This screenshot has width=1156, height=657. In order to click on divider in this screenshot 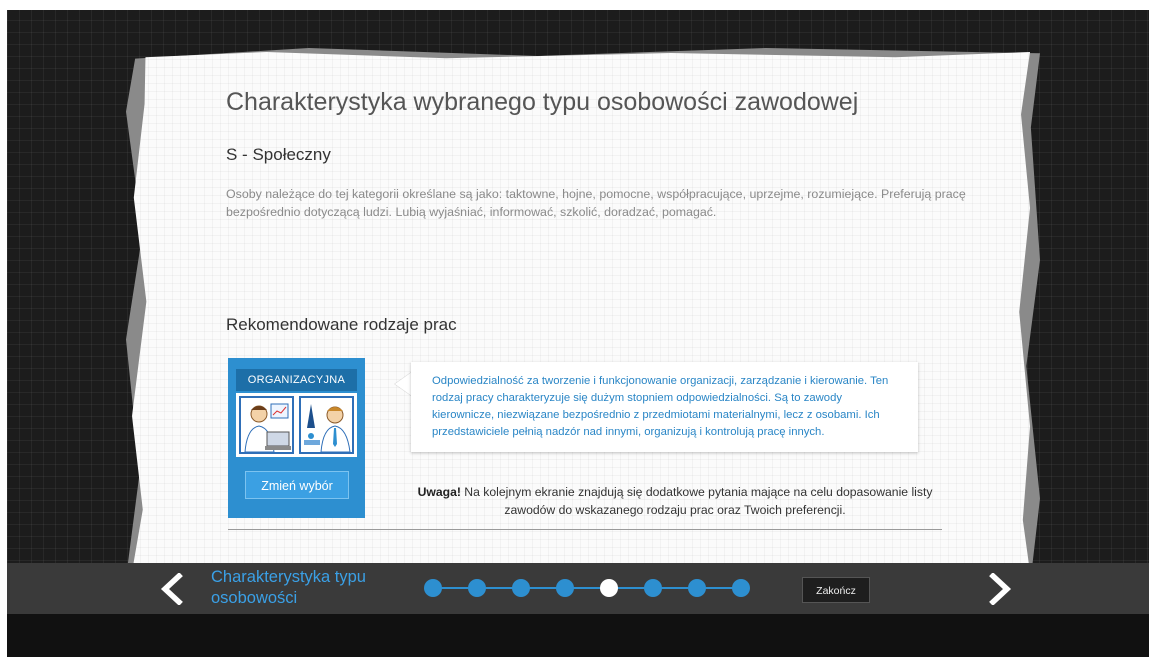, I will do `click(585, 529)`.